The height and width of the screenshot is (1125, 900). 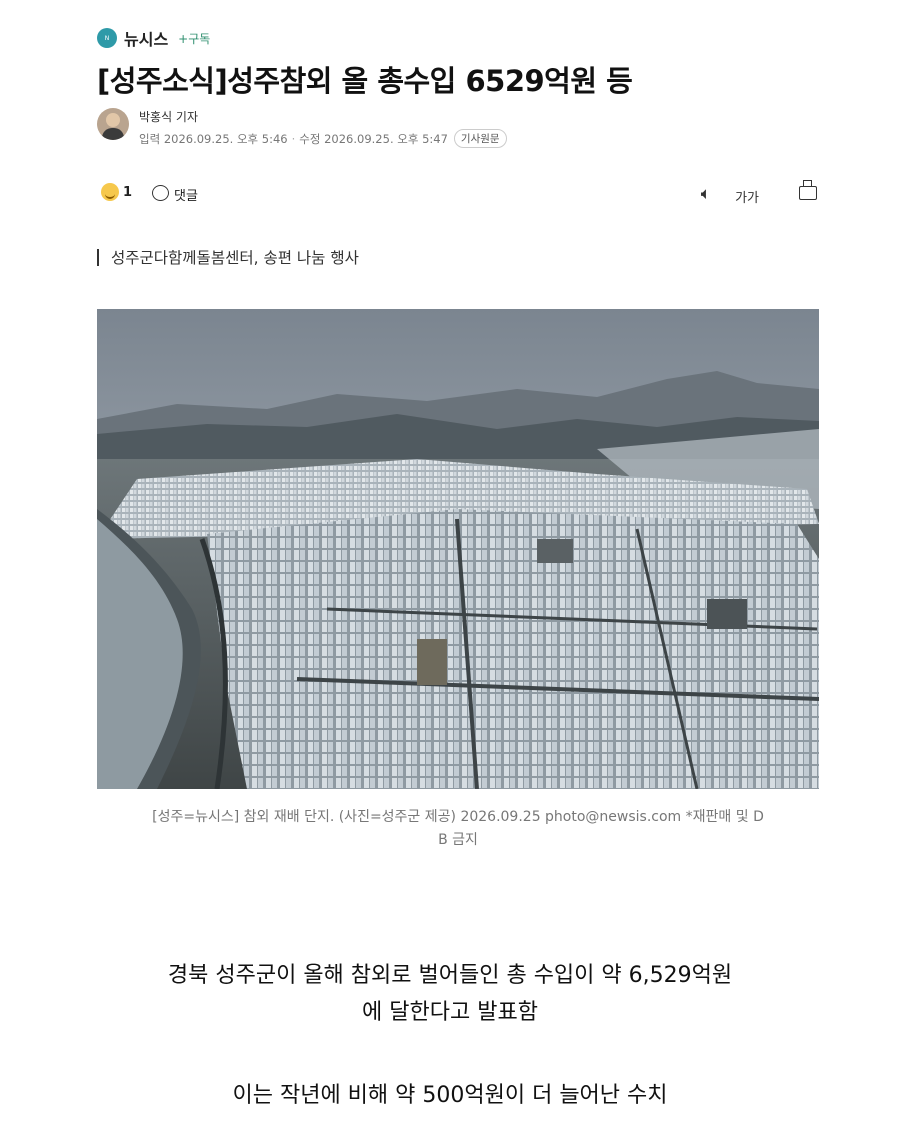 What do you see at coordinates (450, 1095) in the screenshot?
I see `body-paragraph-2: 이는 작년에 비해 약 500억원이 더 늘어난 수치` at bounding box center [450, 1095].